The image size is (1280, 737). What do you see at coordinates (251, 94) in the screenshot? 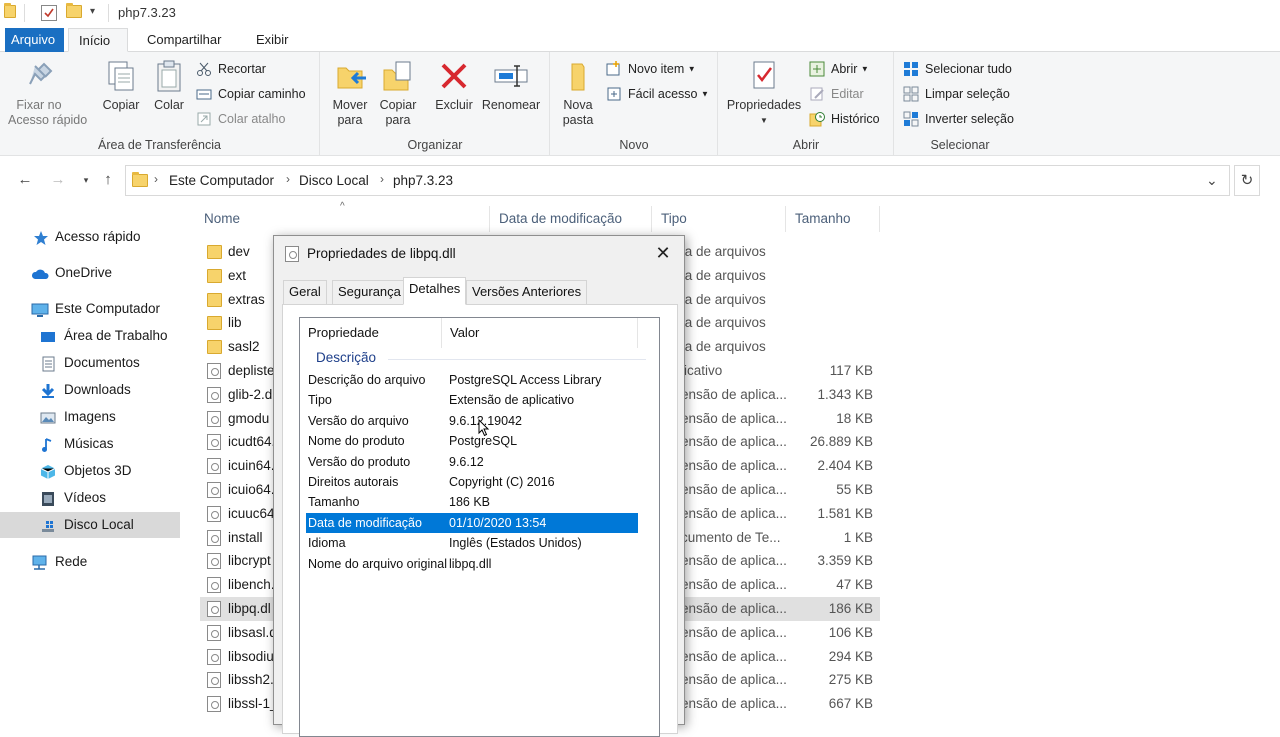
I see `copy-path-button: Copiar caminho` at bounding box center [251, 94].